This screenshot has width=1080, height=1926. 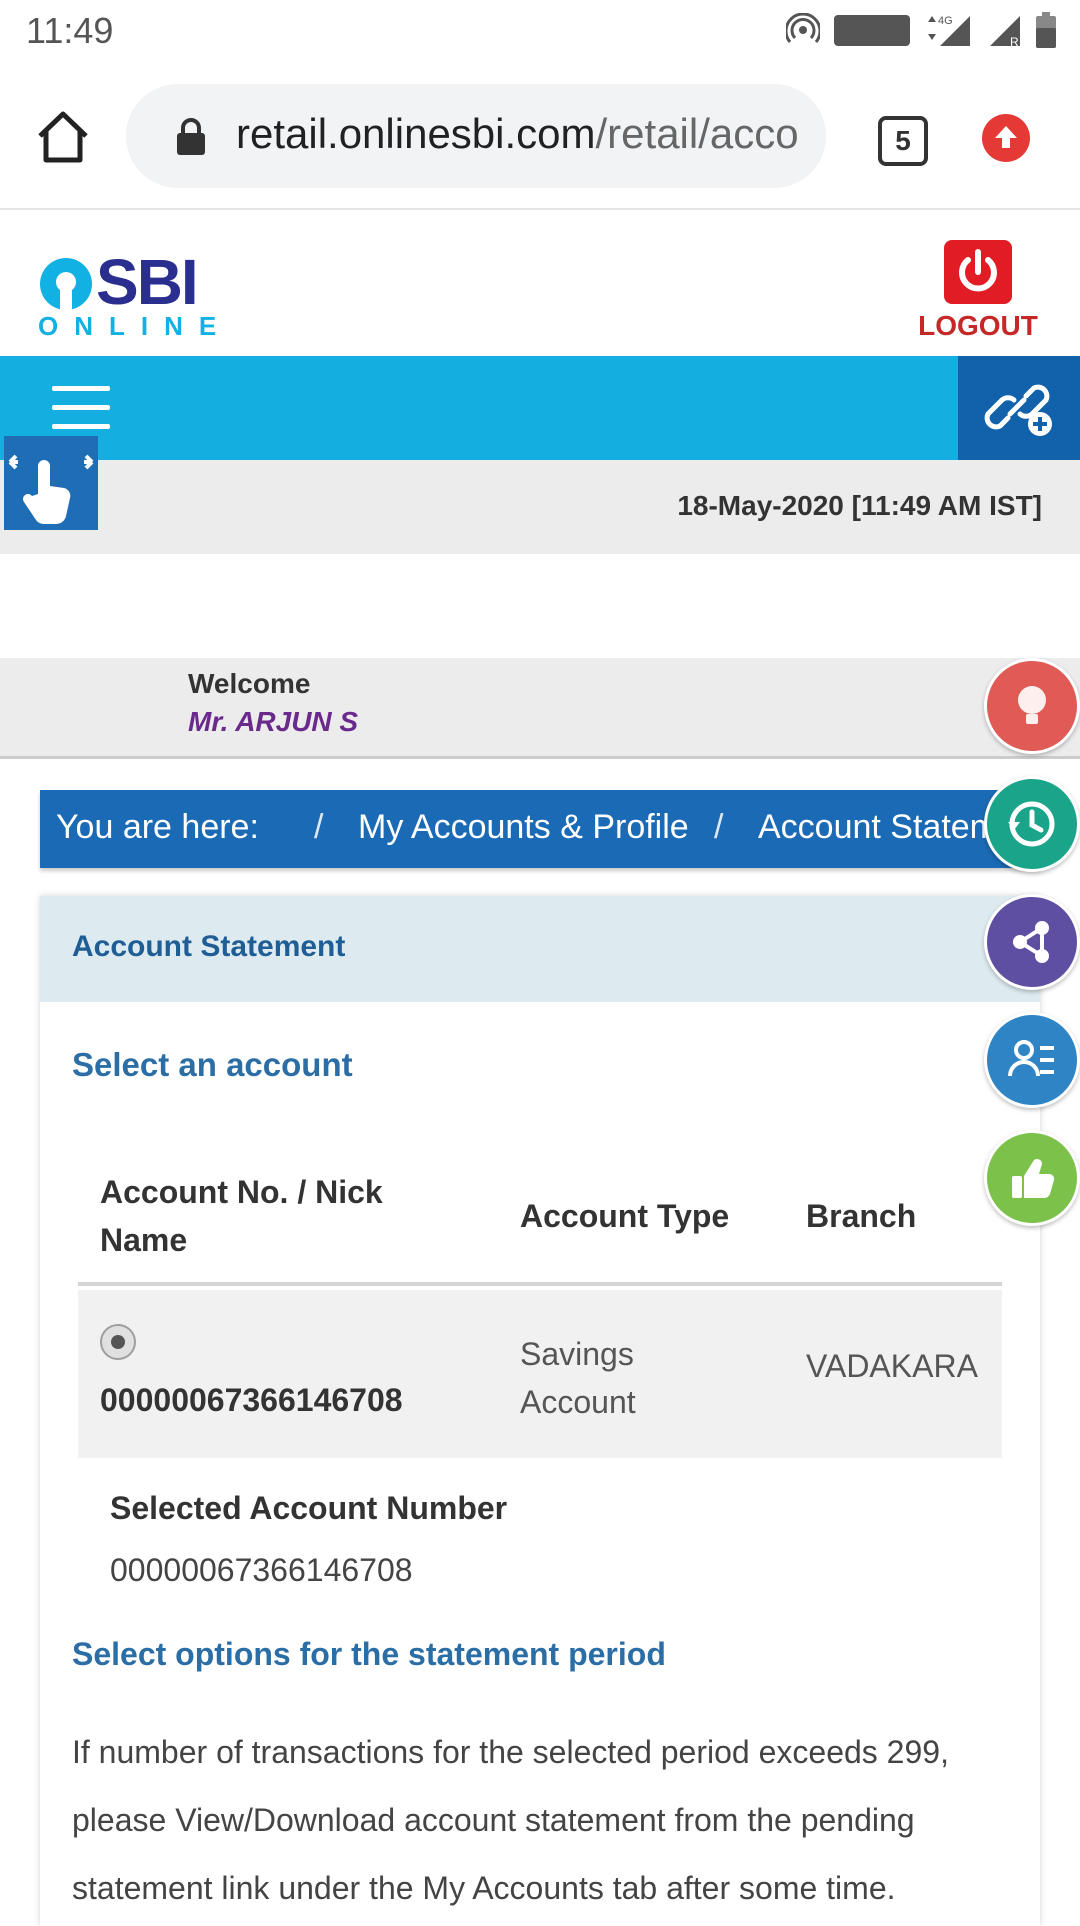 I want to click on column-header-account-type: Account Type, so click(x=625, y=1216).